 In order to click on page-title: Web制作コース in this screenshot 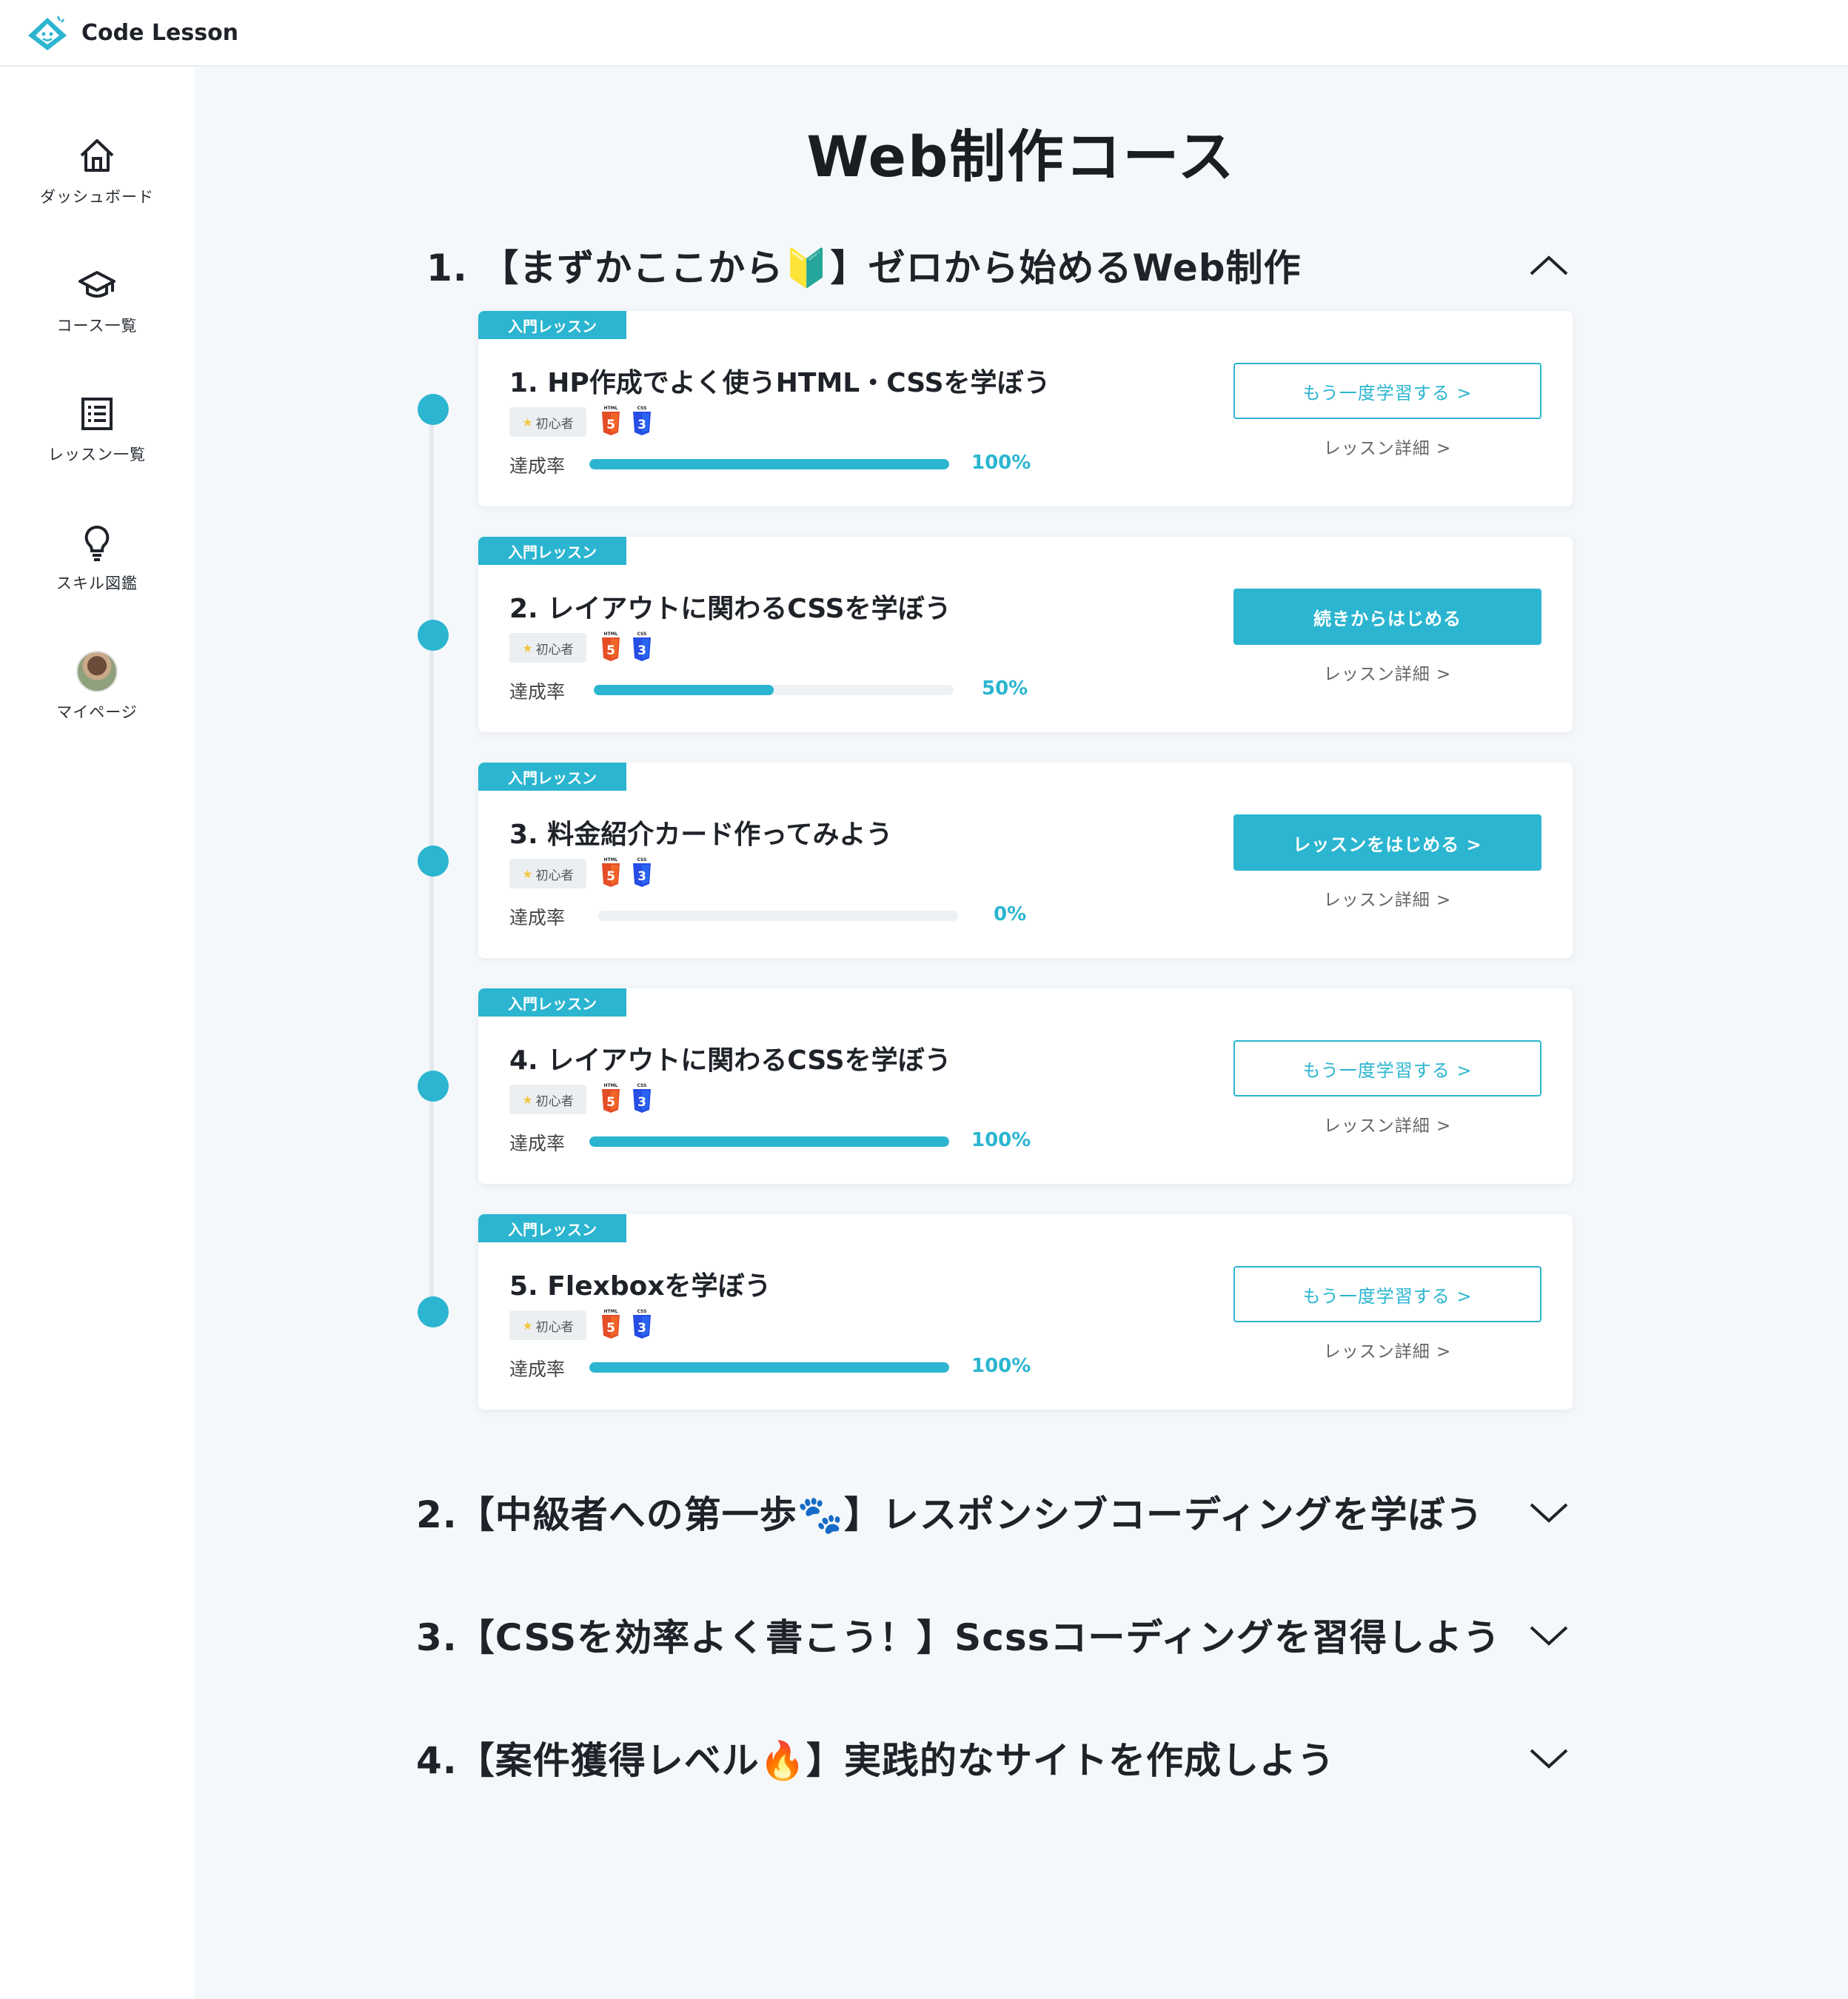, I will do `click(1021, 157)`.